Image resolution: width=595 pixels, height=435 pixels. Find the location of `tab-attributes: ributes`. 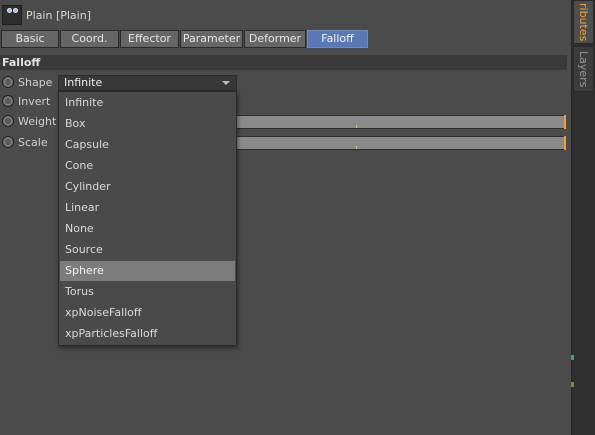

tab-attributes: ributes is located at coordinates (583, 22).